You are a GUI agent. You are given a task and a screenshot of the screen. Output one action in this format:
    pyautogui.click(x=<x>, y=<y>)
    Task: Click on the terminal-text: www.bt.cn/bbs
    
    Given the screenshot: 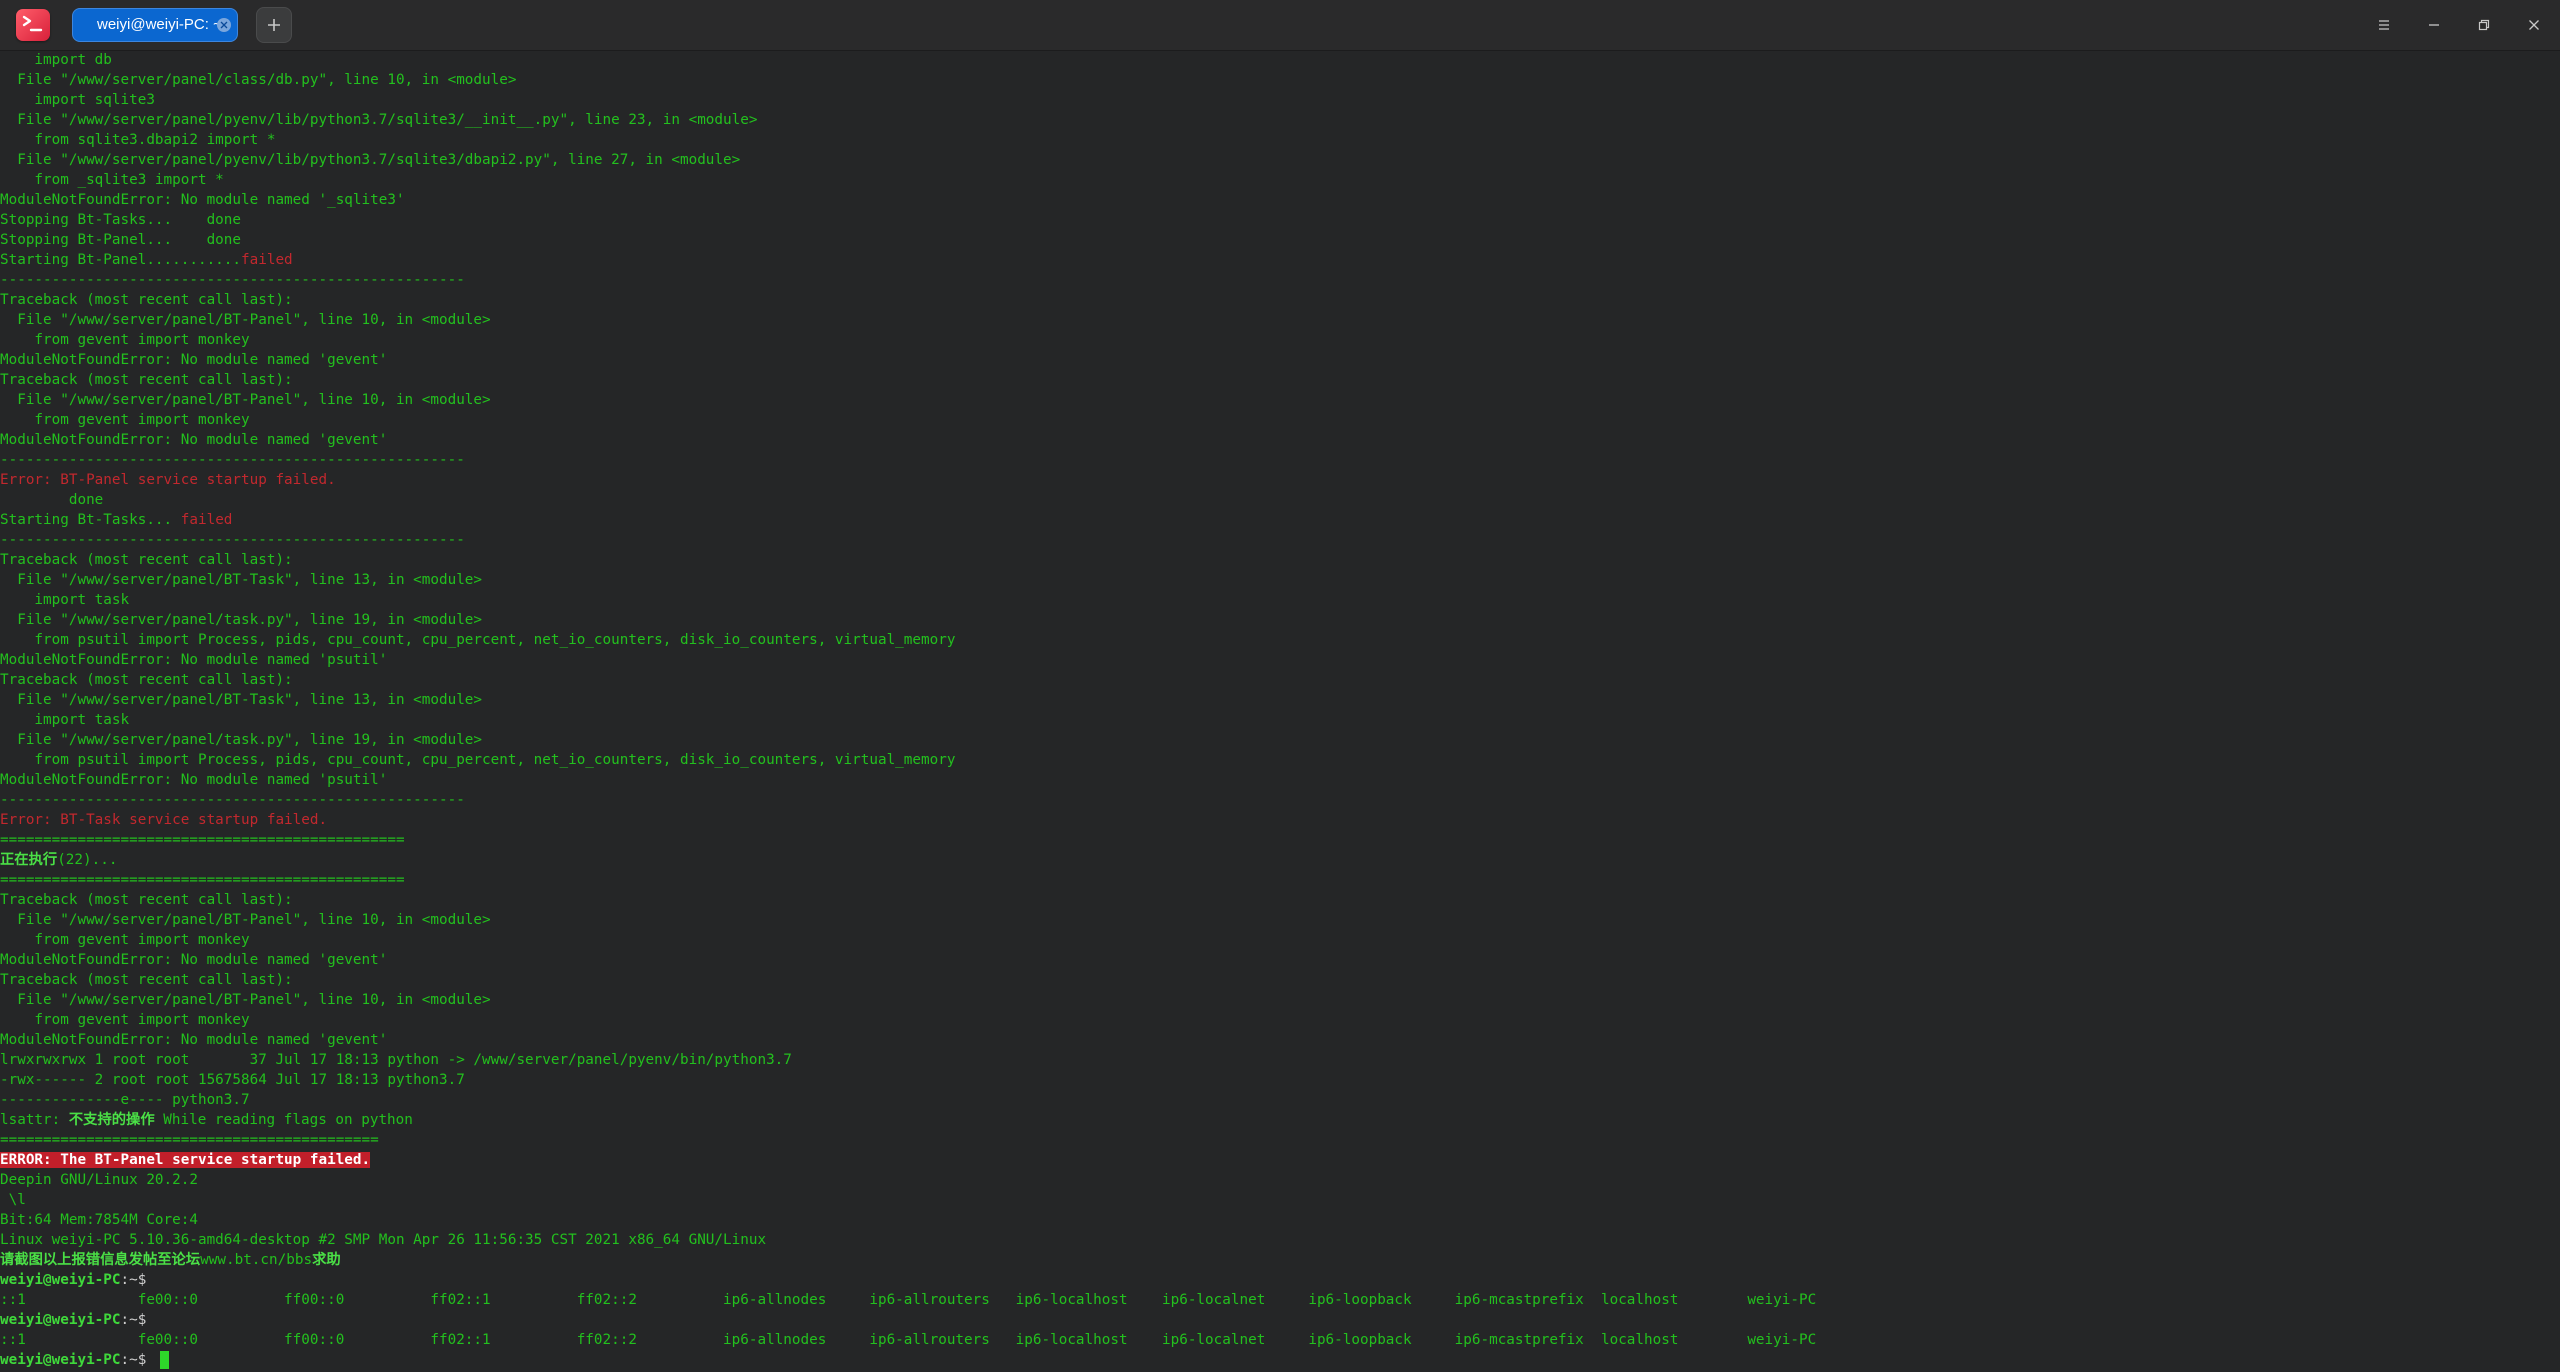 What is the action you would take?
    pyautogui.click(x=256, y=1260)
    